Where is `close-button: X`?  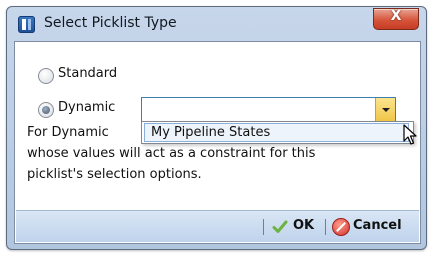
close-button: X is located at coordinates (396, 19).